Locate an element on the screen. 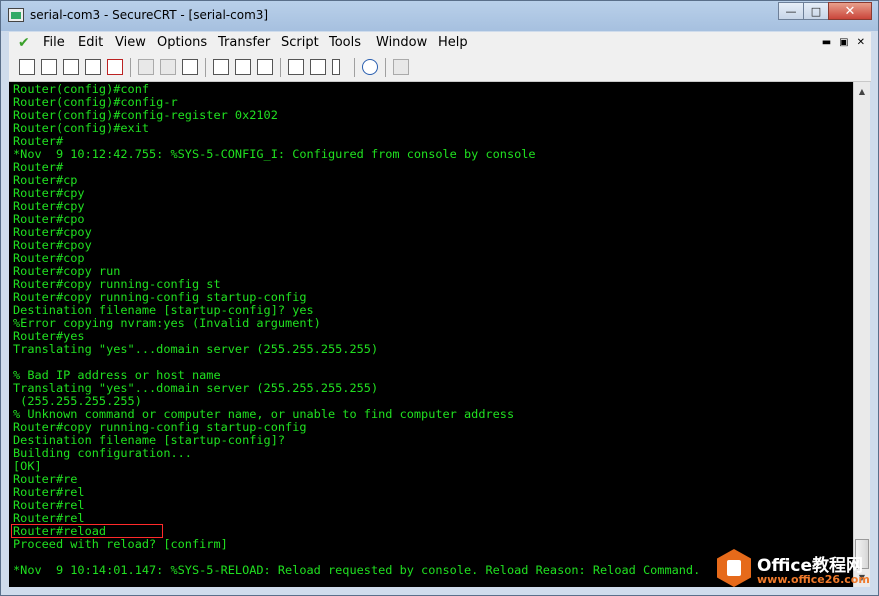  reload-highlight-box is located at coordinates (87, 531).